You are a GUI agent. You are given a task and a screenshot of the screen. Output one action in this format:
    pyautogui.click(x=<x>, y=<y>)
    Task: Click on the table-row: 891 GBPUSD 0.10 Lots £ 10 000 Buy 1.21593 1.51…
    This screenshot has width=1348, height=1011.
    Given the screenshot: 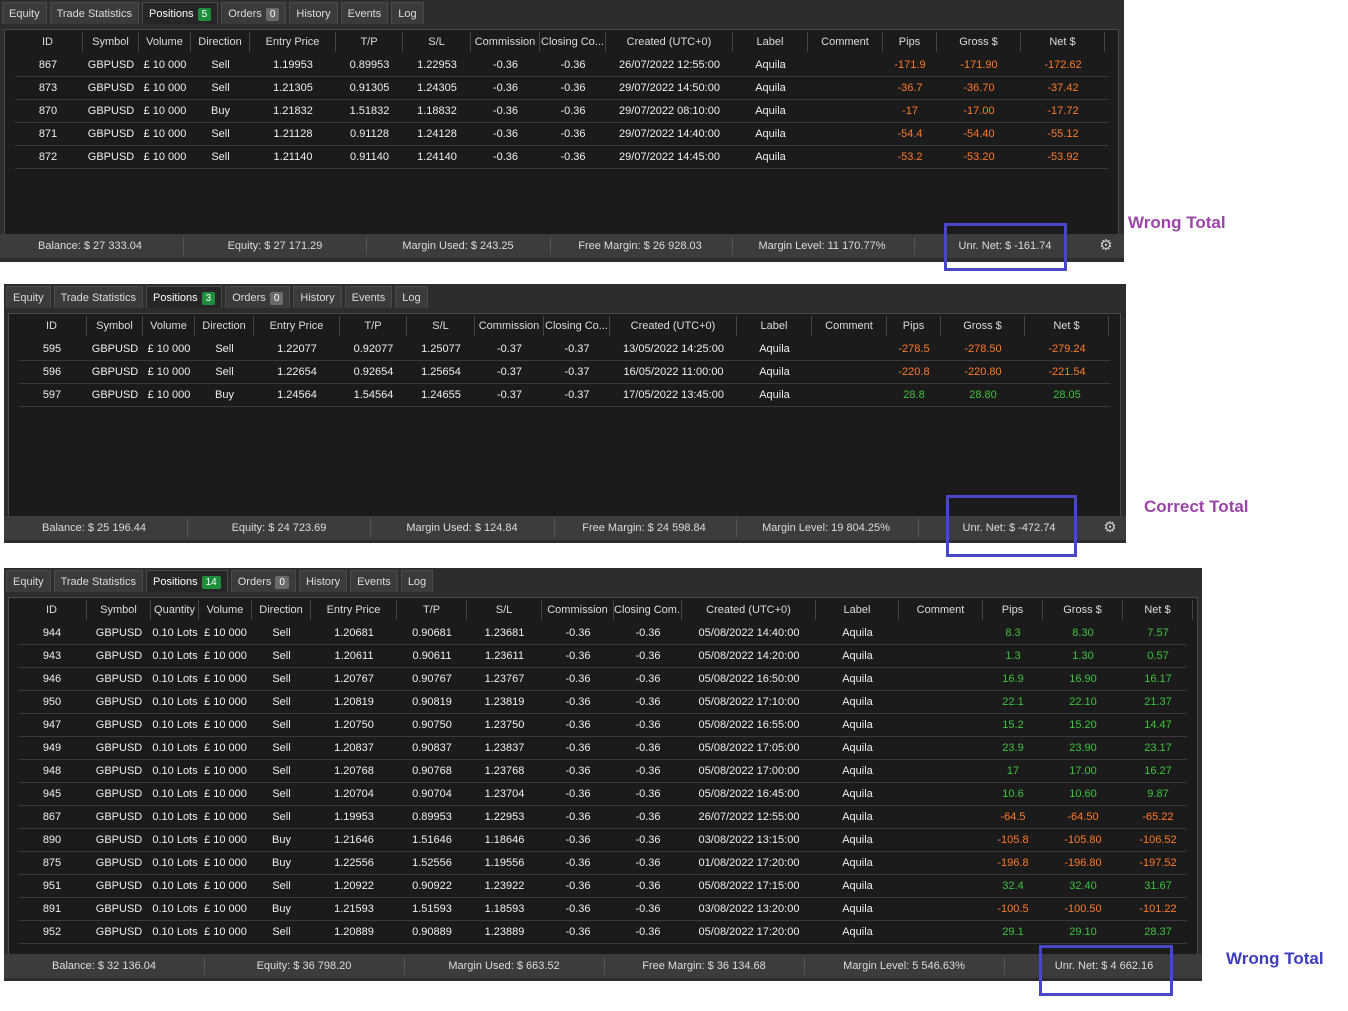 What is the action you would take?
    pyautogui.click(x=603, y=909)
    